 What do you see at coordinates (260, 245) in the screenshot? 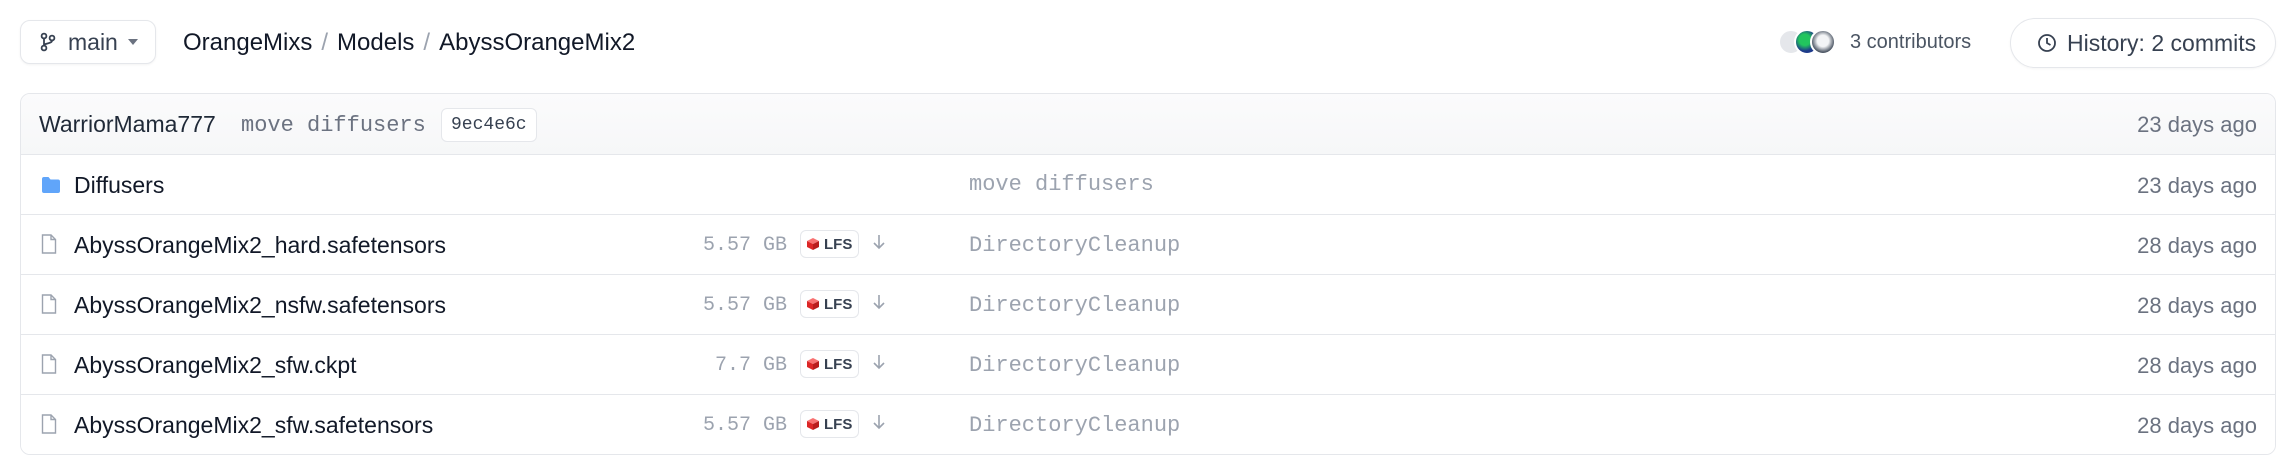
I see `file-name: AbyssOrangeMix2_hard.safetensors` at bounding box center [260, 245].